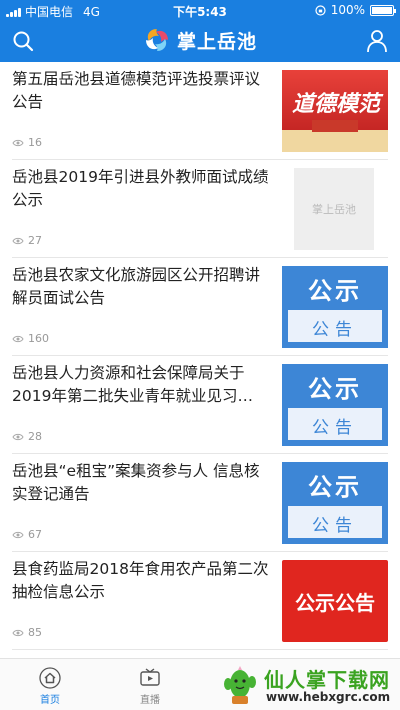 Image resolution: width=400 pixels, height=710 pixels. What do you see at coordinates (38, 338) in the screenshot?
I see `view-count-value: 160` at bounding box center [38, 338].